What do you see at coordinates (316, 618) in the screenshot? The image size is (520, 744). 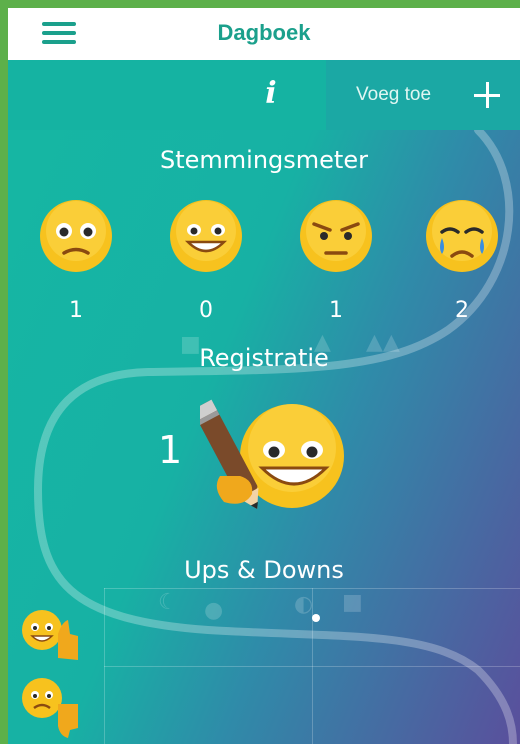 I see `ups-downs-point` at bounding box center [316, 618].